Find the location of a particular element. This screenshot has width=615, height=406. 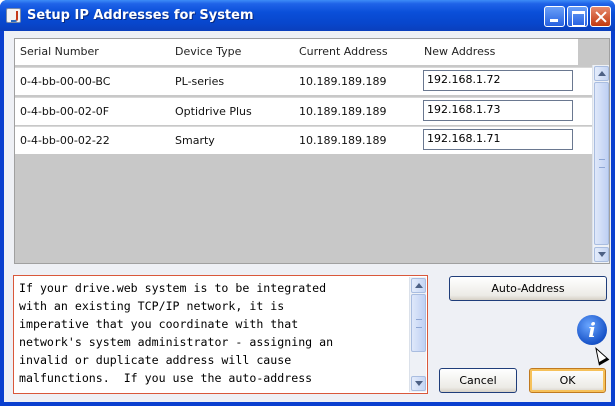

message-scrollbar is located at coordinates (417, 334).